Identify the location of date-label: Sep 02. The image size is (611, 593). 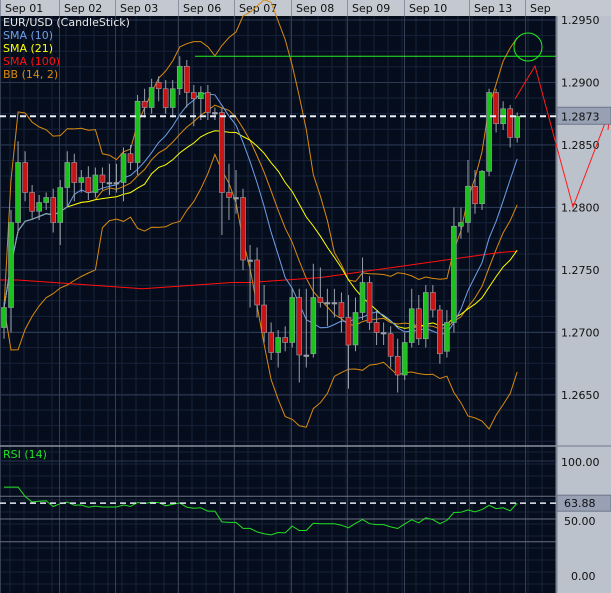
(83, 8).